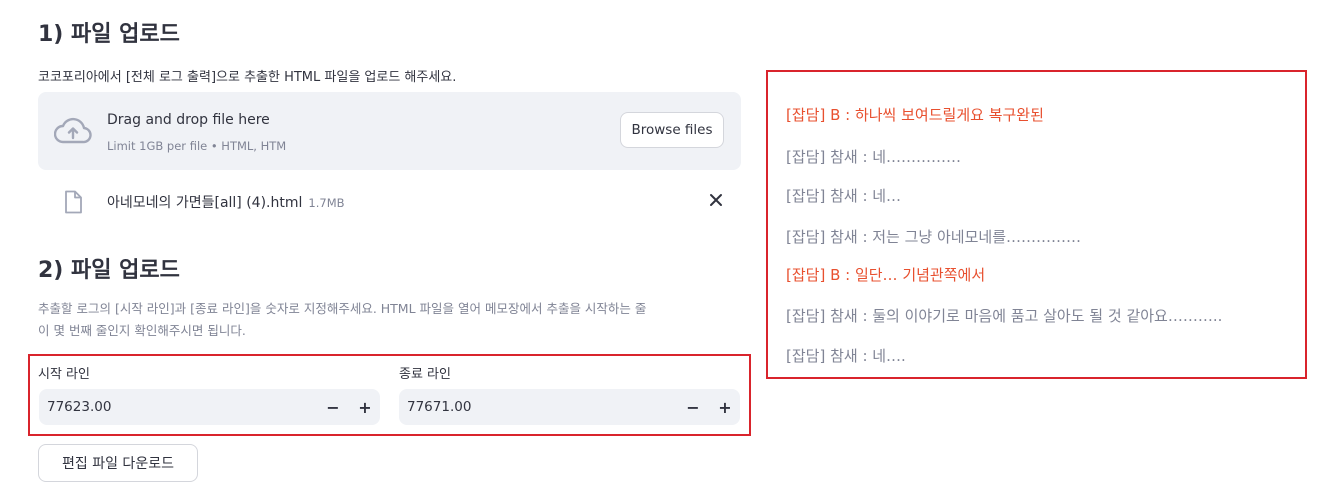 Image resolution: width=1329 pixels, height=504 pixels. Describe the element at coordinates (205, 203) in the screenshot. I see `uploaded-file-name: 아네모네의 가면들[all] (4).html` at that location.